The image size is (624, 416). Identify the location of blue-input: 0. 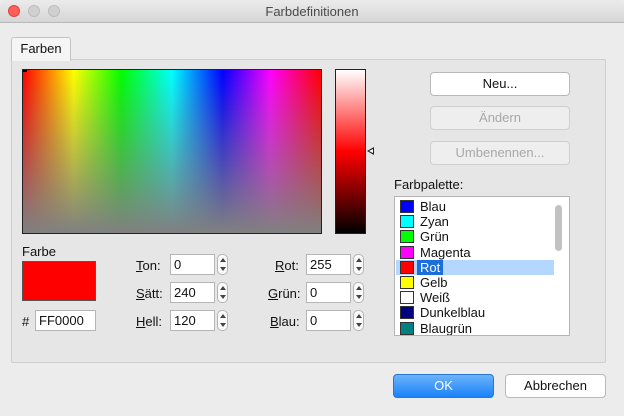
(328, 320).